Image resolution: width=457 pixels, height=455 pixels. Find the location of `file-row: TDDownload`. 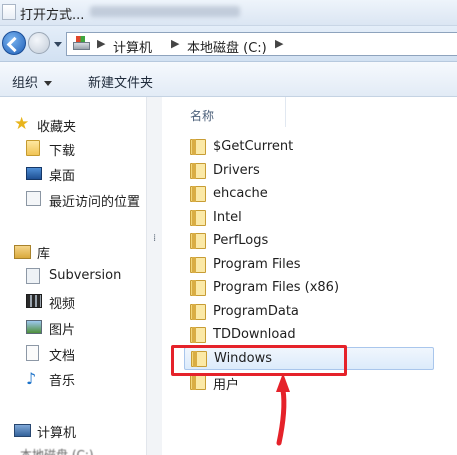

file-row: TDDownload is located at coordinates (309, 335).